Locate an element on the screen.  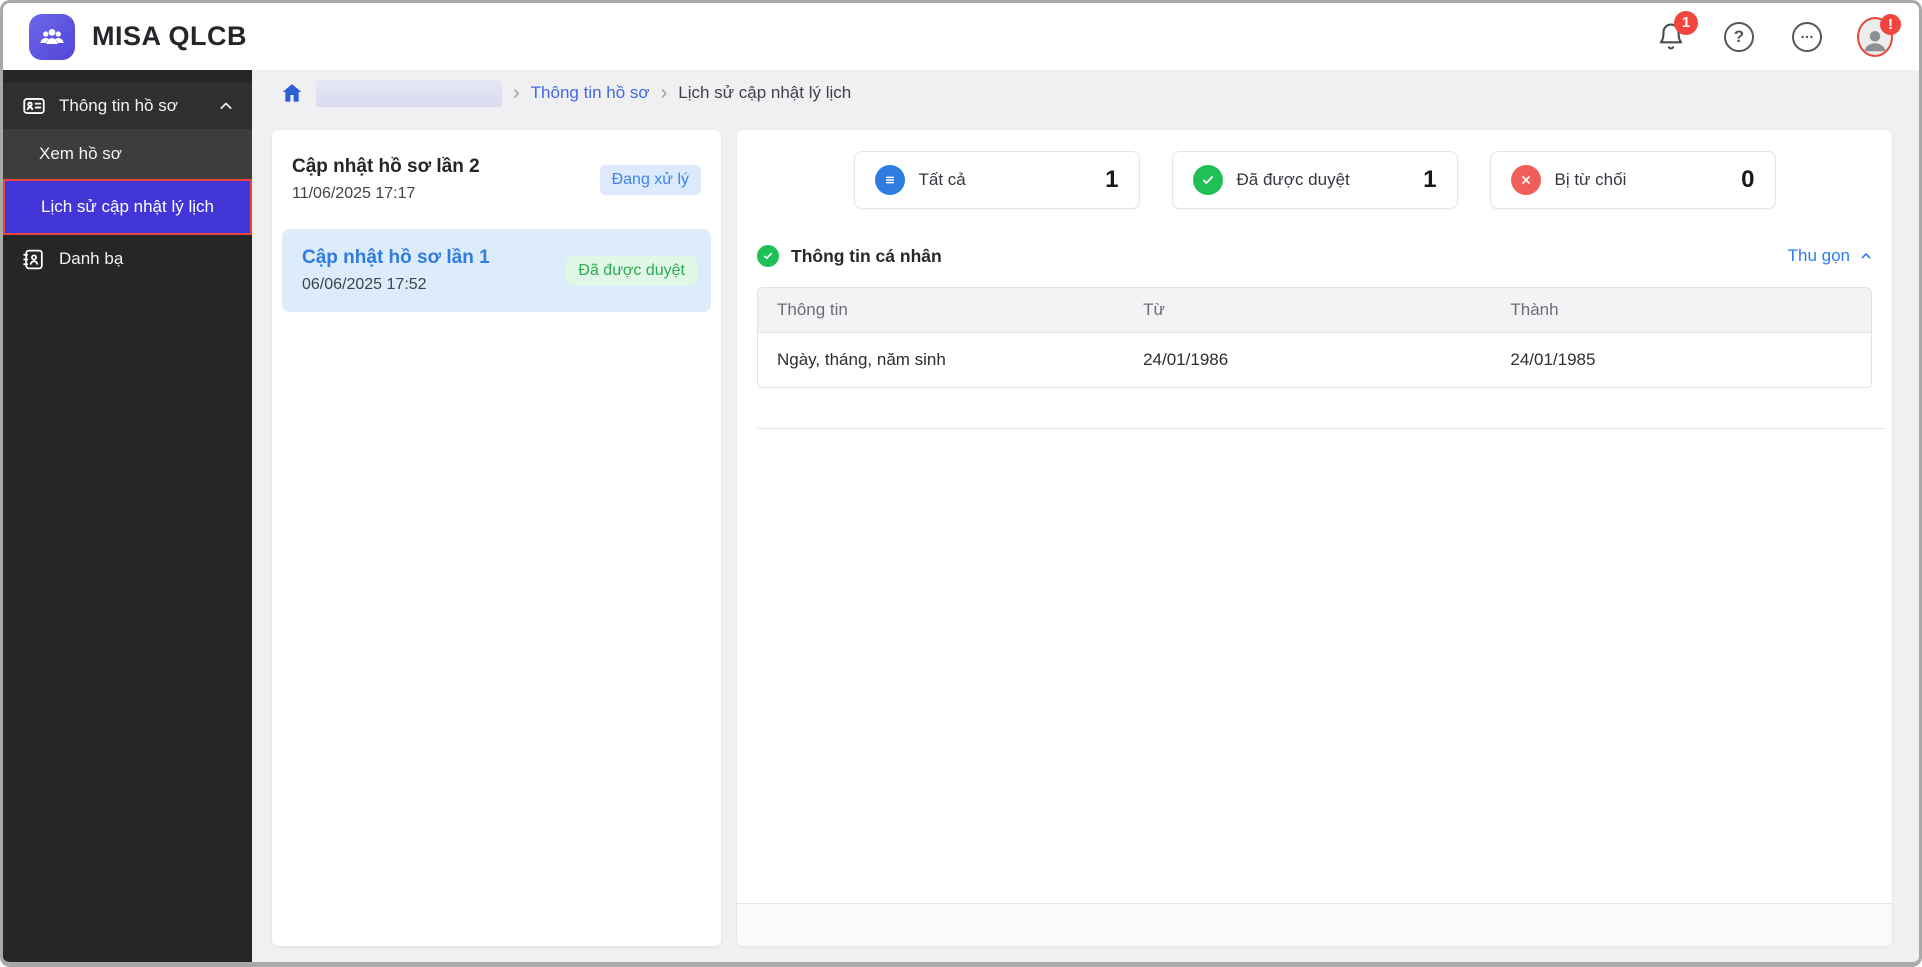
sidebar-item-xem-ho-so: Xem hồ sơ is located at coordinates (127, 154).